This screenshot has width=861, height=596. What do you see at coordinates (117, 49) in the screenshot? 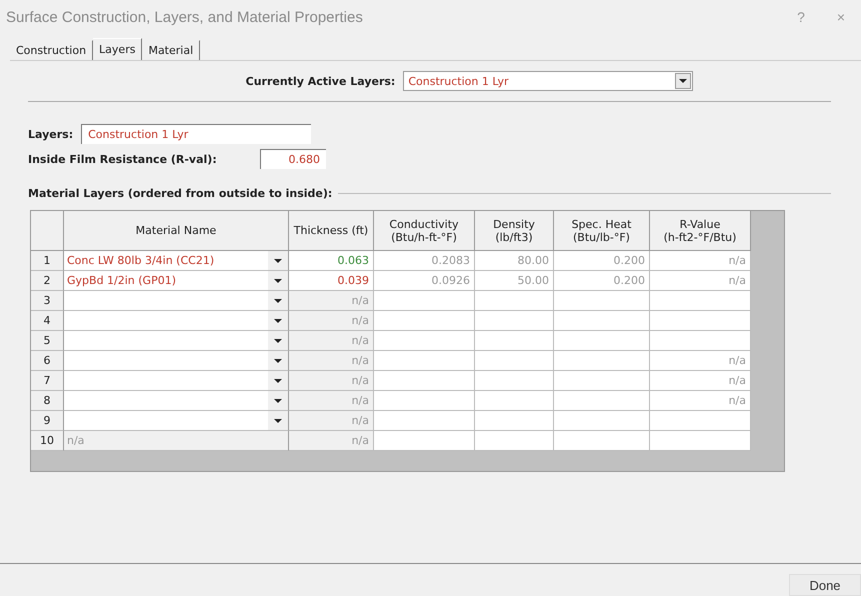
I see `tab: Layers` at bounding box center [117, 49].